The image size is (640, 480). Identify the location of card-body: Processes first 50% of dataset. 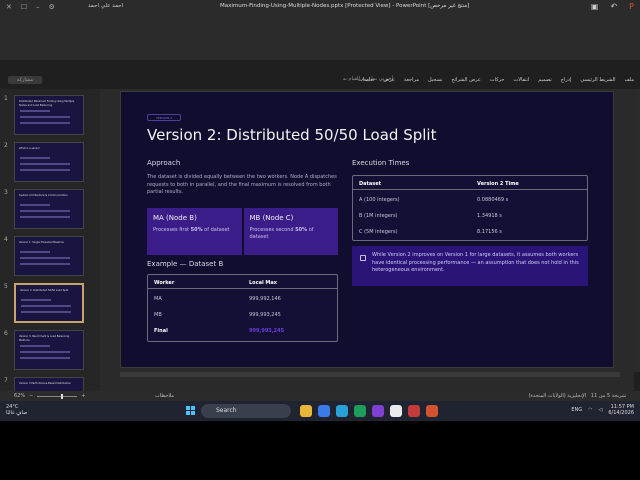
(194, 230).